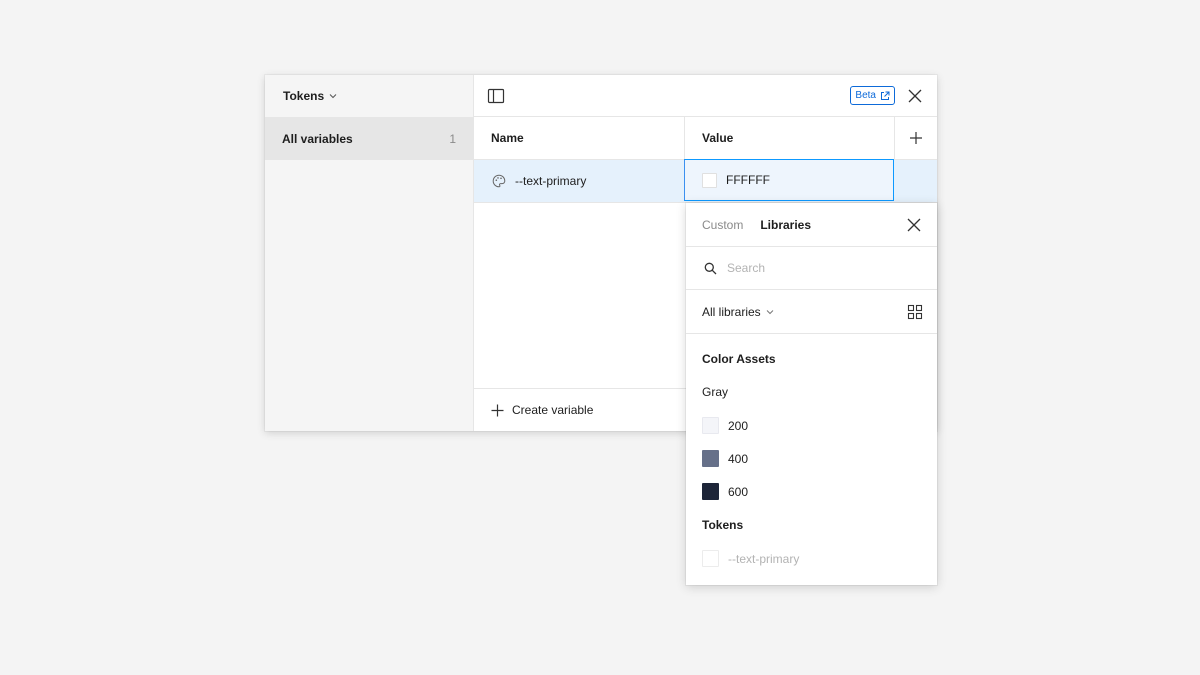 This screenshot has width=1200, height=675. I want to click on grid-view-icon, so click(915, 312).